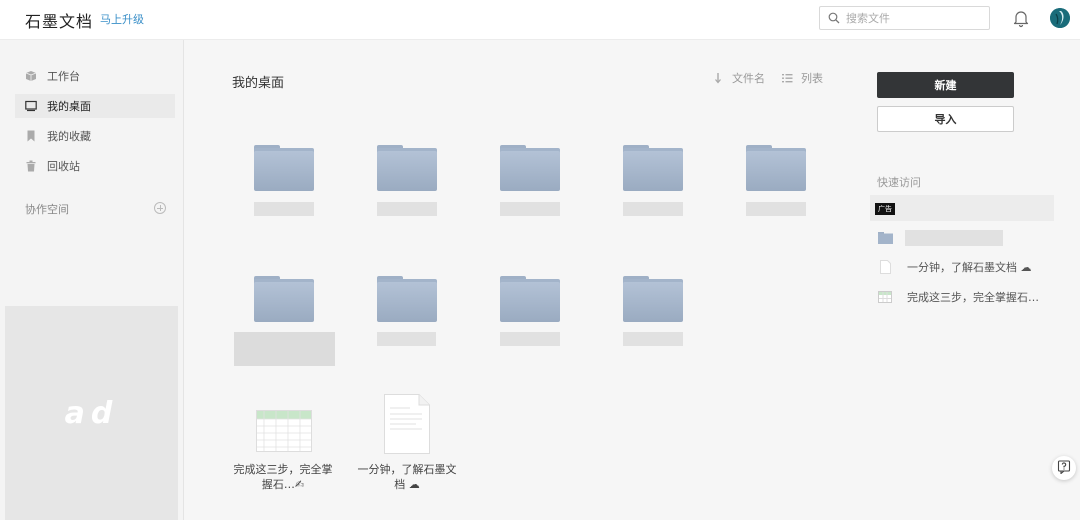  Describe the element at coordinates (945, 85) in the screenshot. I see `new-button: 新建` at that location.